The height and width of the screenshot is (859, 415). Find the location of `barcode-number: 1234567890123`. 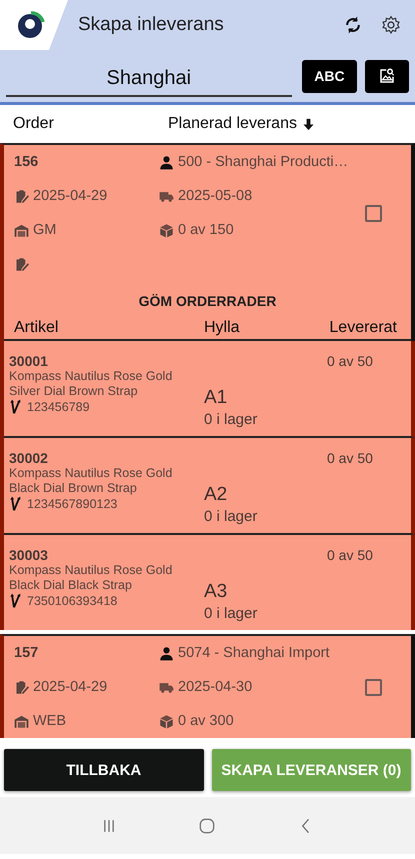

barcode-number: 1234567890123 is located at coordinates (72, 503).